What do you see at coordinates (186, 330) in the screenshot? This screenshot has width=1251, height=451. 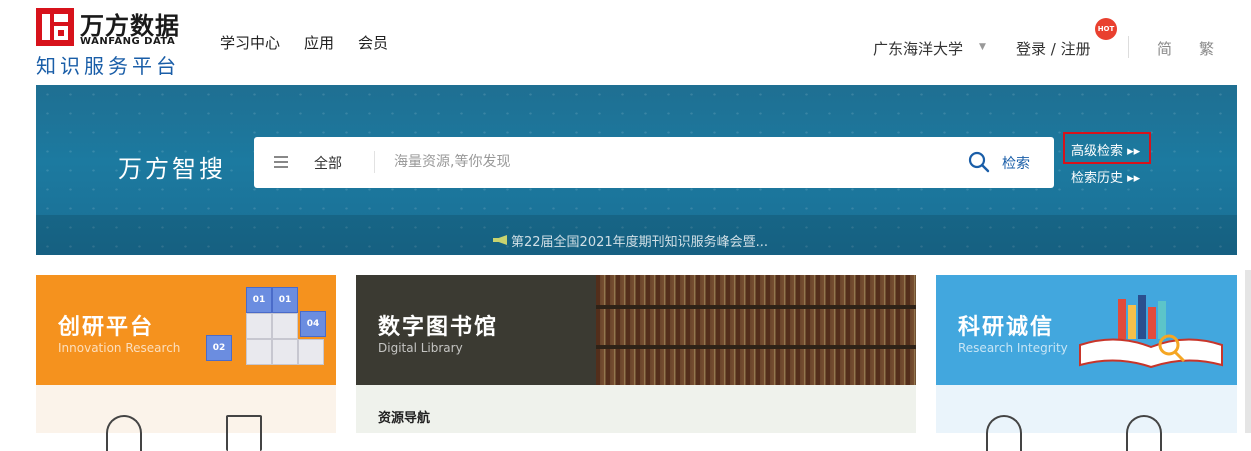 I see `card-innovation-research: 创研平台 Innovation Research 01 01 02 04` at bounding box center [186, 330].